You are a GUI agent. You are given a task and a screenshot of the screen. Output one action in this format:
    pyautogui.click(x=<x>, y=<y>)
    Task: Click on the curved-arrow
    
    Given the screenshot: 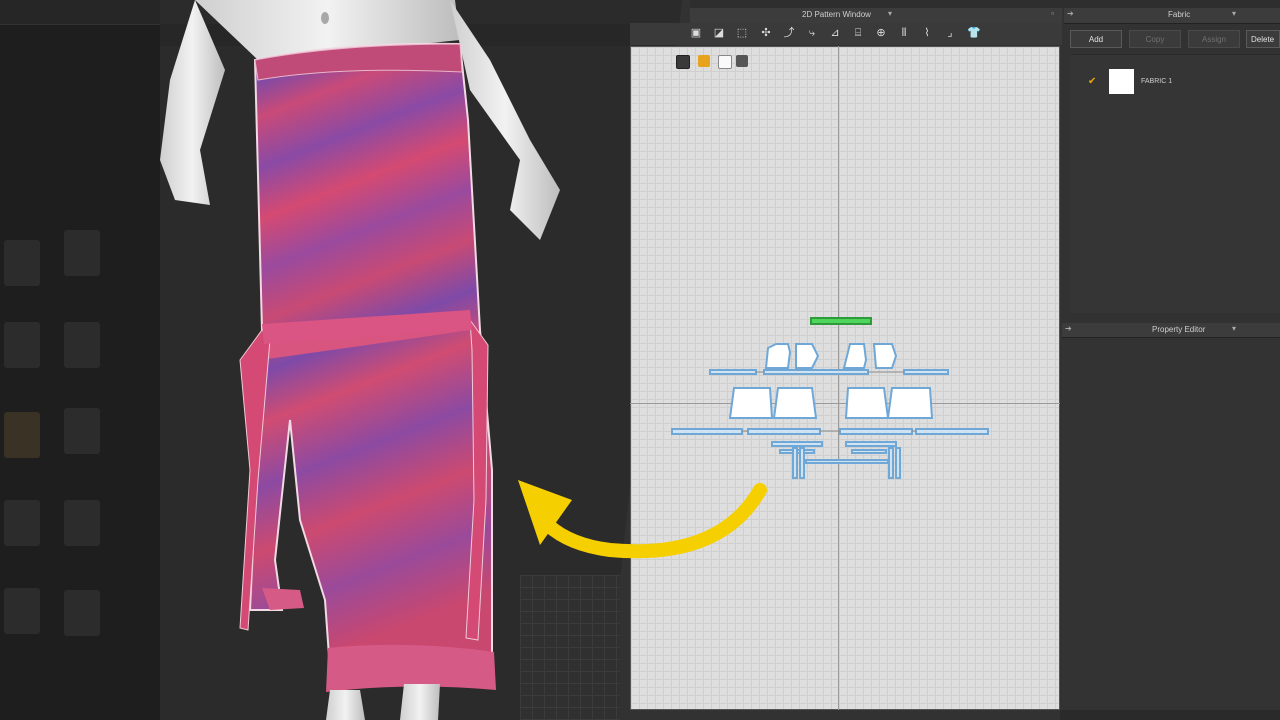 What is the action you would take?
    pyautogui.click(x=654, y=521)
    